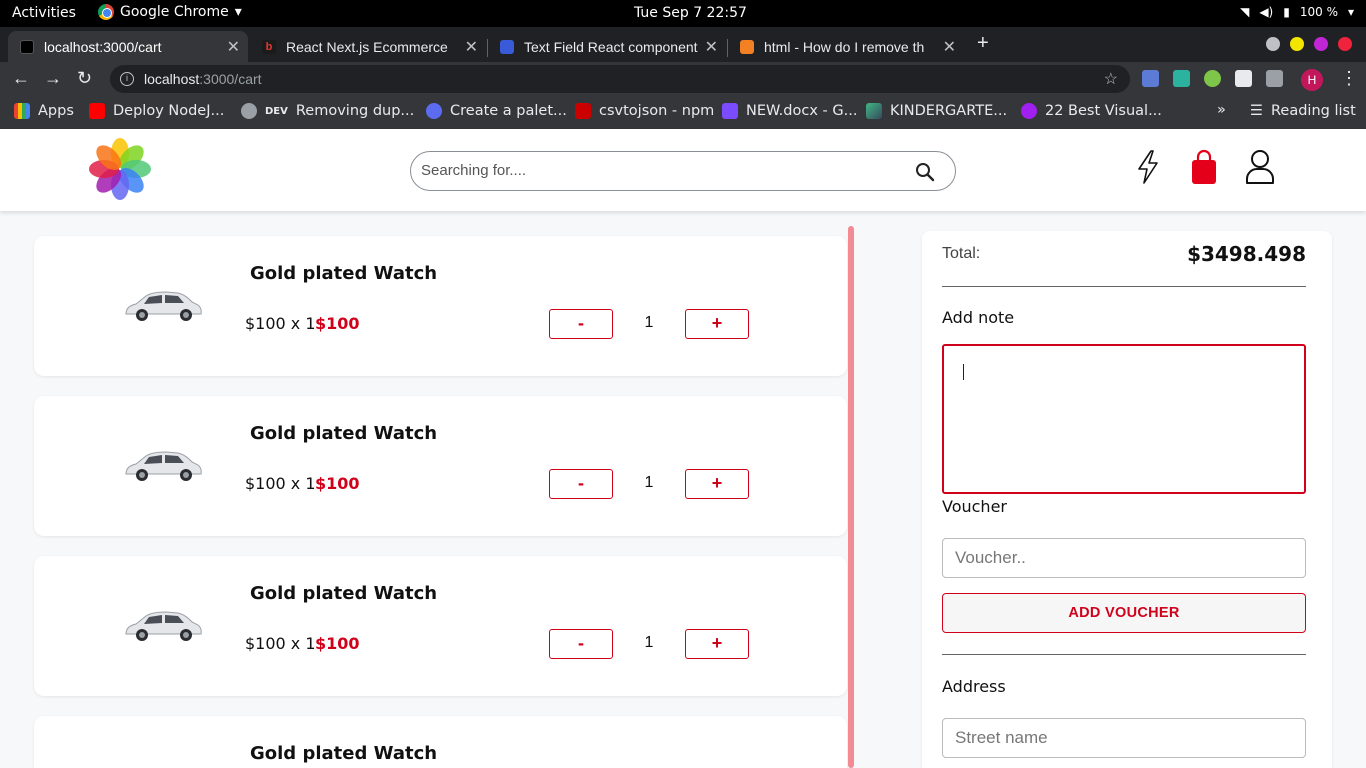 The height and width of the screenshot is (768, 1366). What do you see at coordinates (21, 78) in the screenshot?
I see `back-icon: ←` at bounding box center [21, 78].